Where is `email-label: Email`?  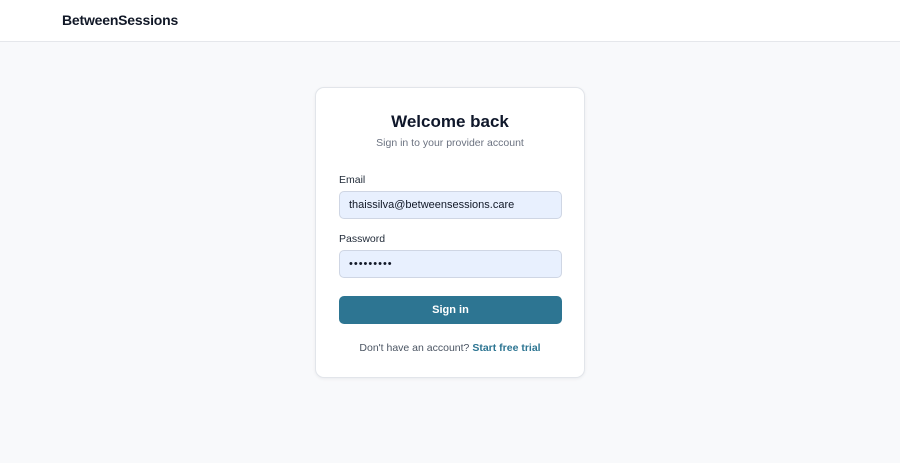
email-label: Email is located at coordinates (352, 180).